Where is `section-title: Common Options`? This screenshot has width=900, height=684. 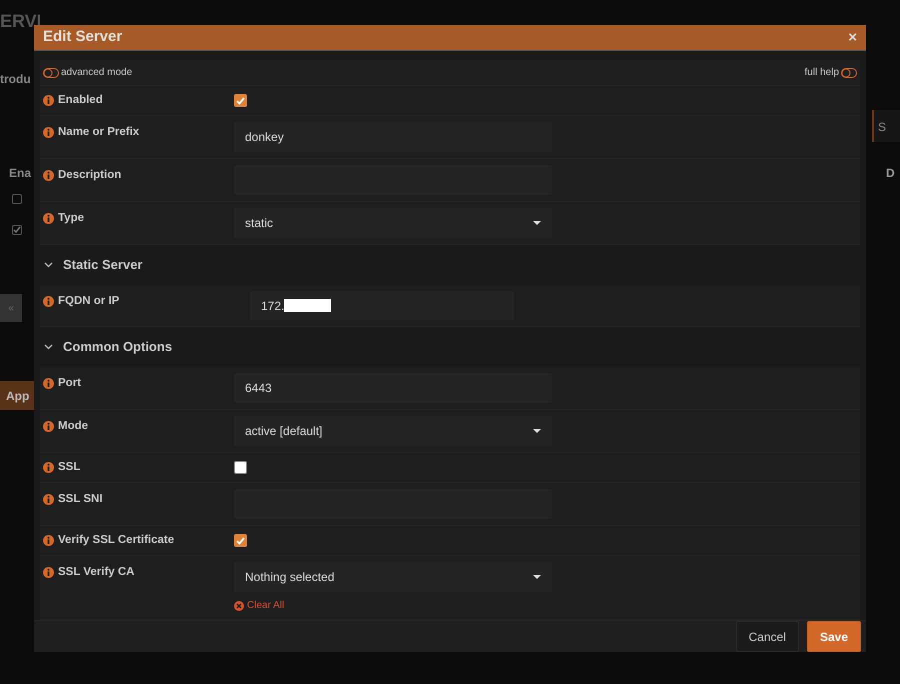 section-title: Common Options is located at coordinates (117, 347).